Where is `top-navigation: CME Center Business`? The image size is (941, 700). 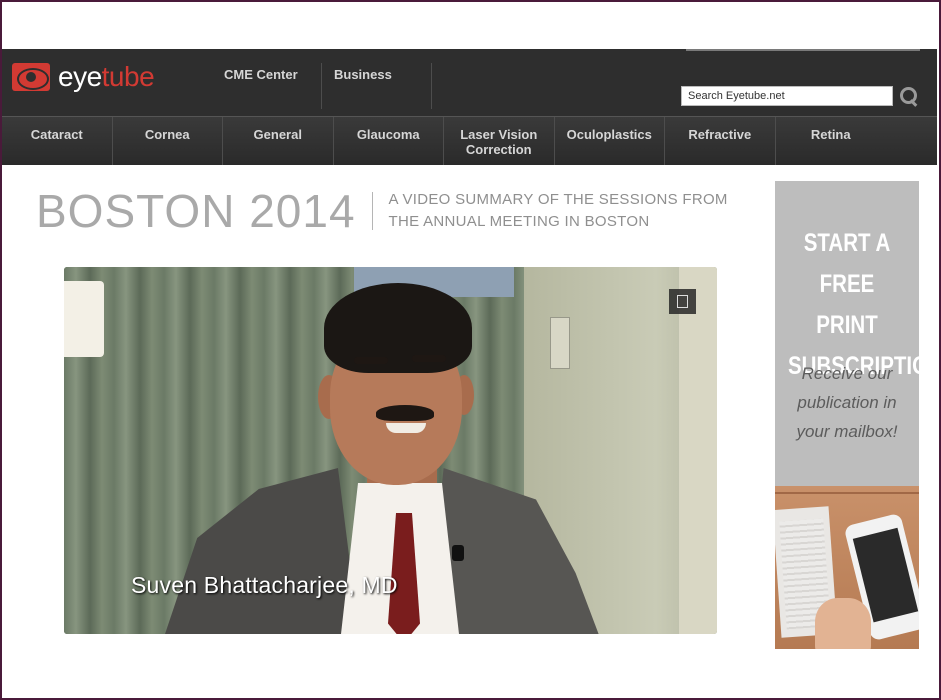 top-navigation: CME Center Business is located at coordinates (322, 86).